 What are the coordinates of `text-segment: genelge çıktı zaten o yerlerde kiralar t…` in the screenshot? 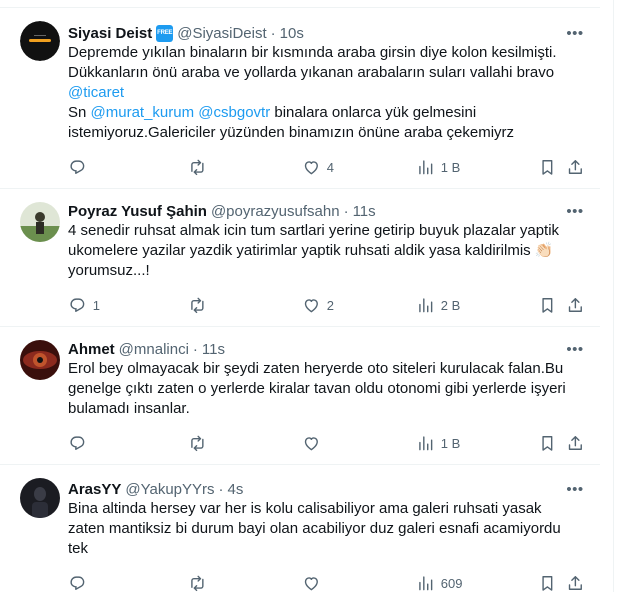 It's located at (317, 388).